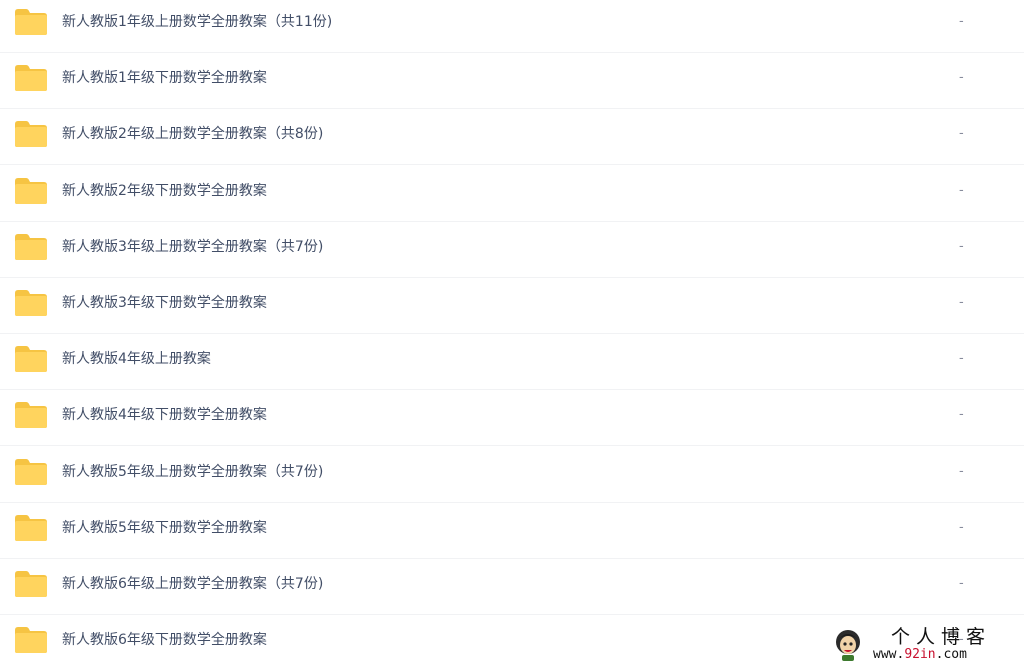  What do you see at coordinates (512, 475) in the screenshot?
I see `file-row: 新人教版5年级上册数学全册教案（共7份) -` at bounding box center [512, 475].